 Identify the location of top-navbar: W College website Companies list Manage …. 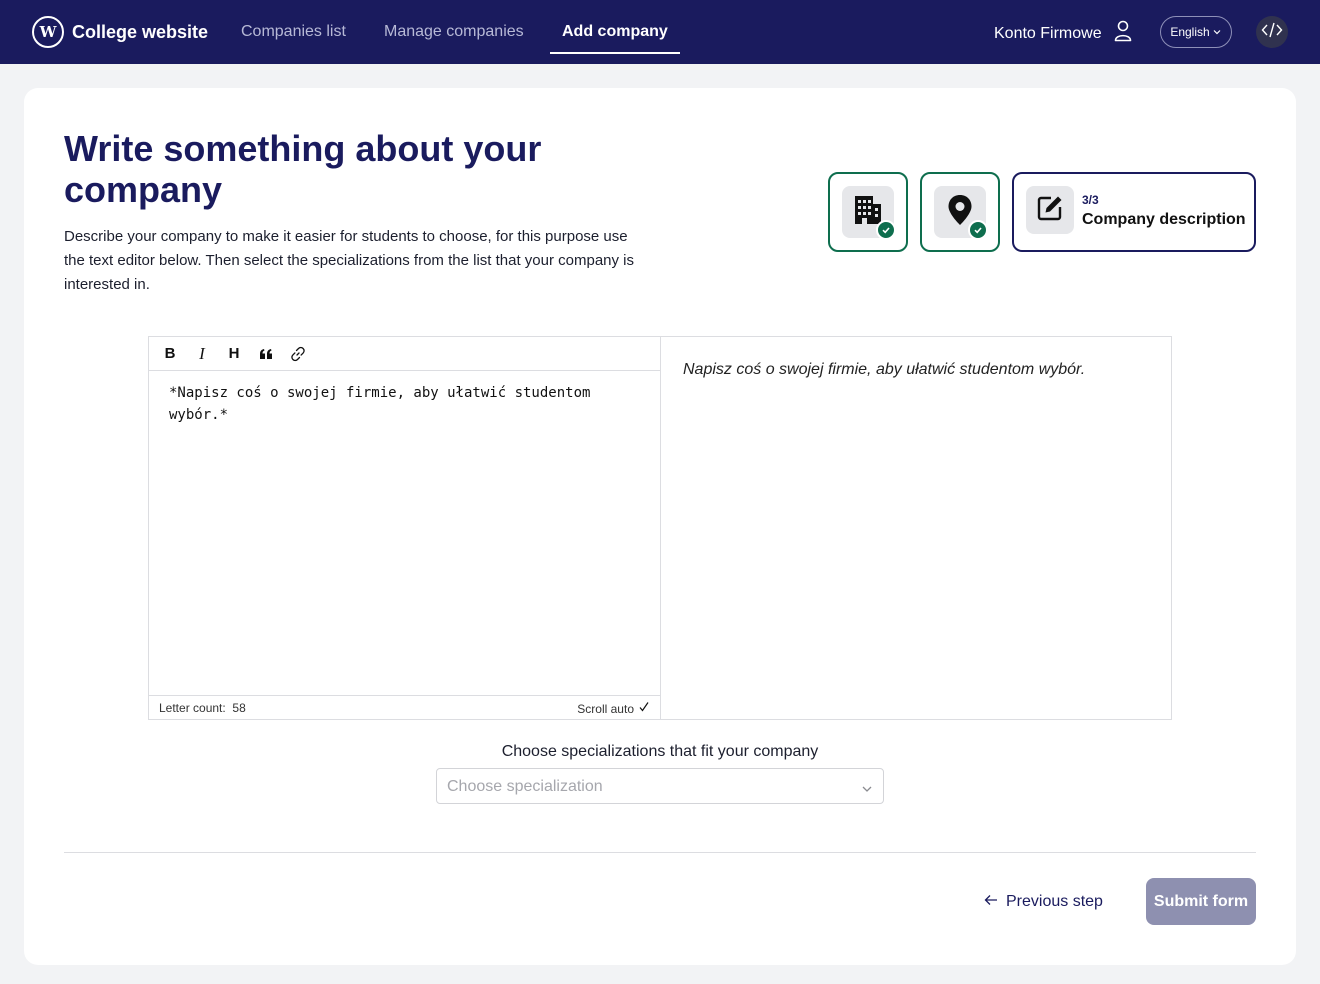
(660, 32).